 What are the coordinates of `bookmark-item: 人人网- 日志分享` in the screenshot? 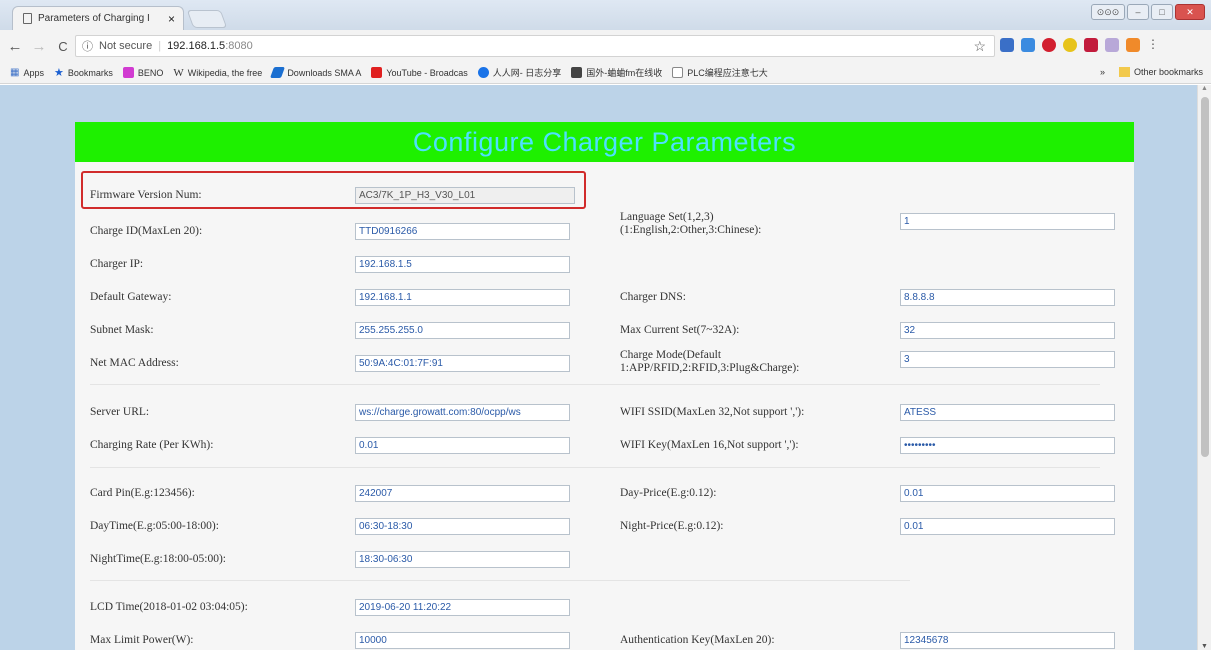 It's located at (519, 72).